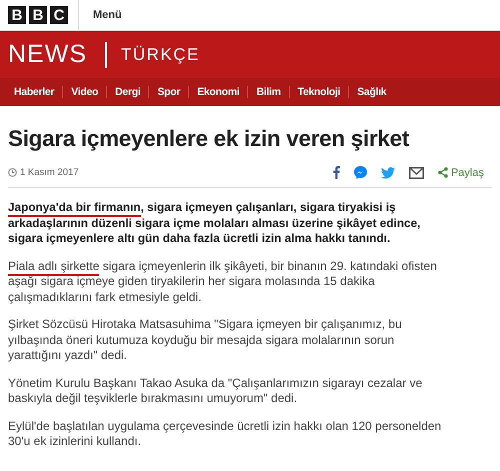 This screenshot has width=500, height=471. What do you see at coordinates (218, 92) in the screenshot?
I see `nav-link: Ekonomi` at bounding box center [218, 92].